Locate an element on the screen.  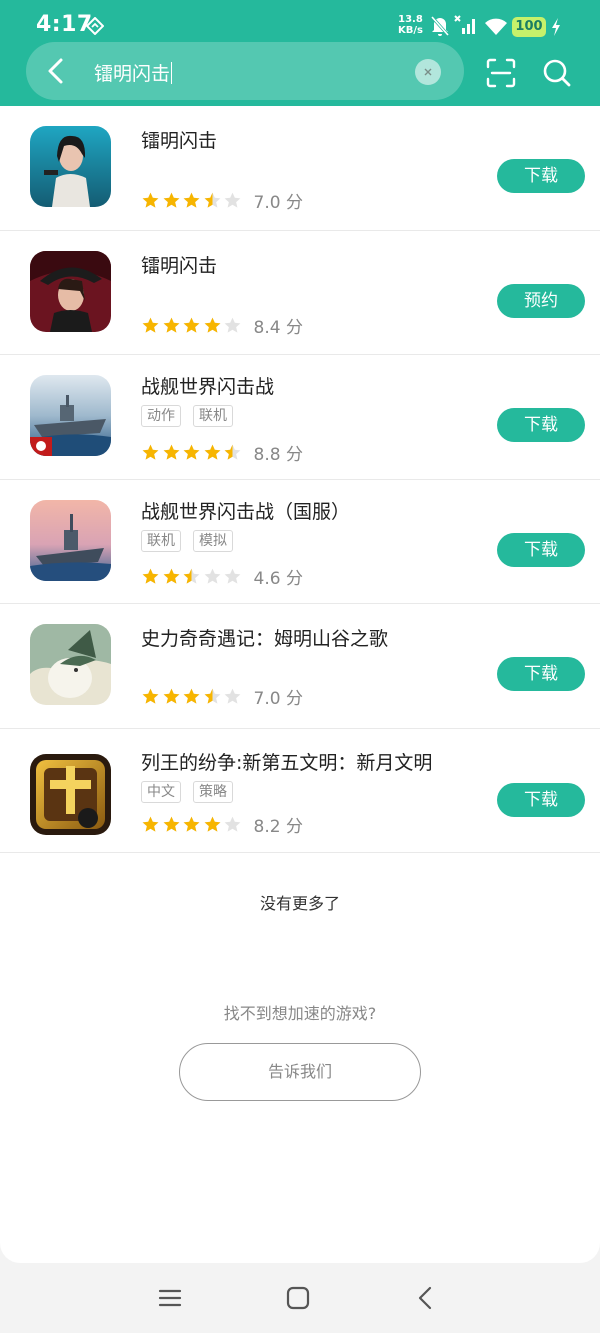
not-found-prompt: 找不到想加速的游戏? is located at coordinates (300, 1013).